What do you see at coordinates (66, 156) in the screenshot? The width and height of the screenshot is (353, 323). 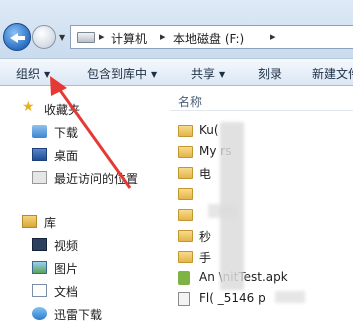 I see `nav-item-label: 桌面` at bounding box center [66, 156].